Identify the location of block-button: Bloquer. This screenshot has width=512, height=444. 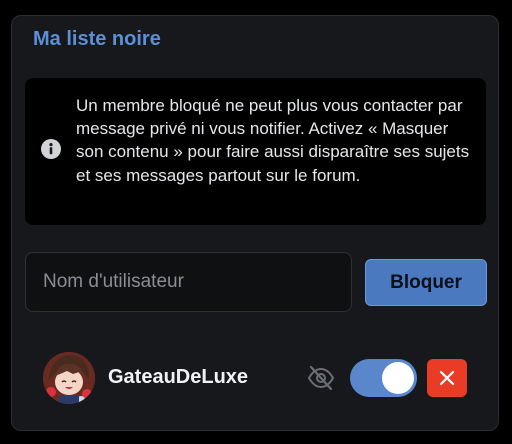
(426, 282).